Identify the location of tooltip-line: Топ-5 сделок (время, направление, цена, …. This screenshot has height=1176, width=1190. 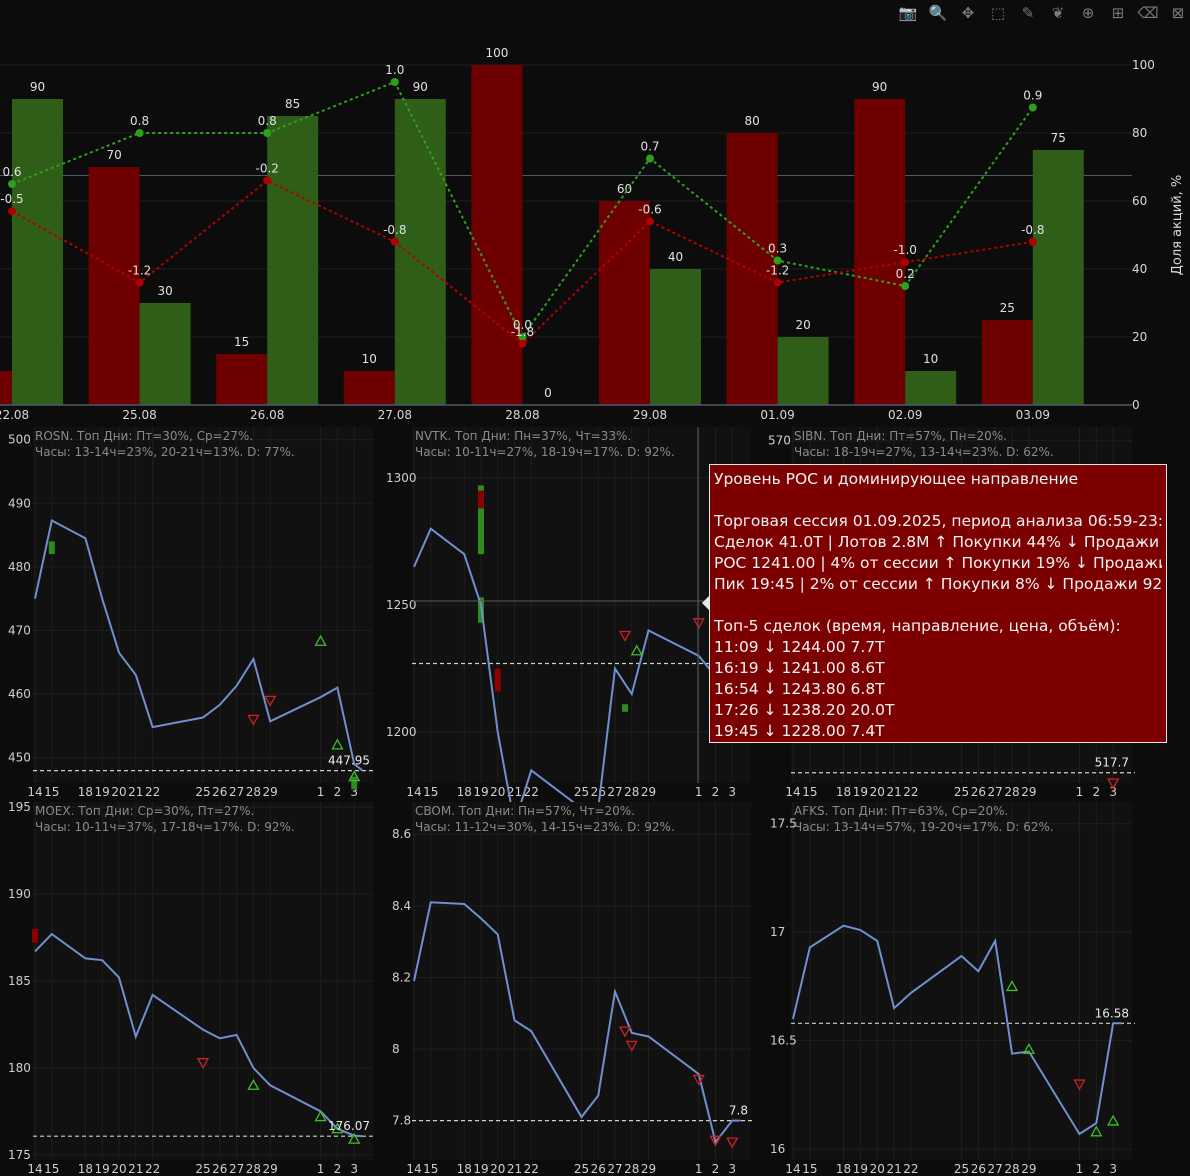
(917, 626).